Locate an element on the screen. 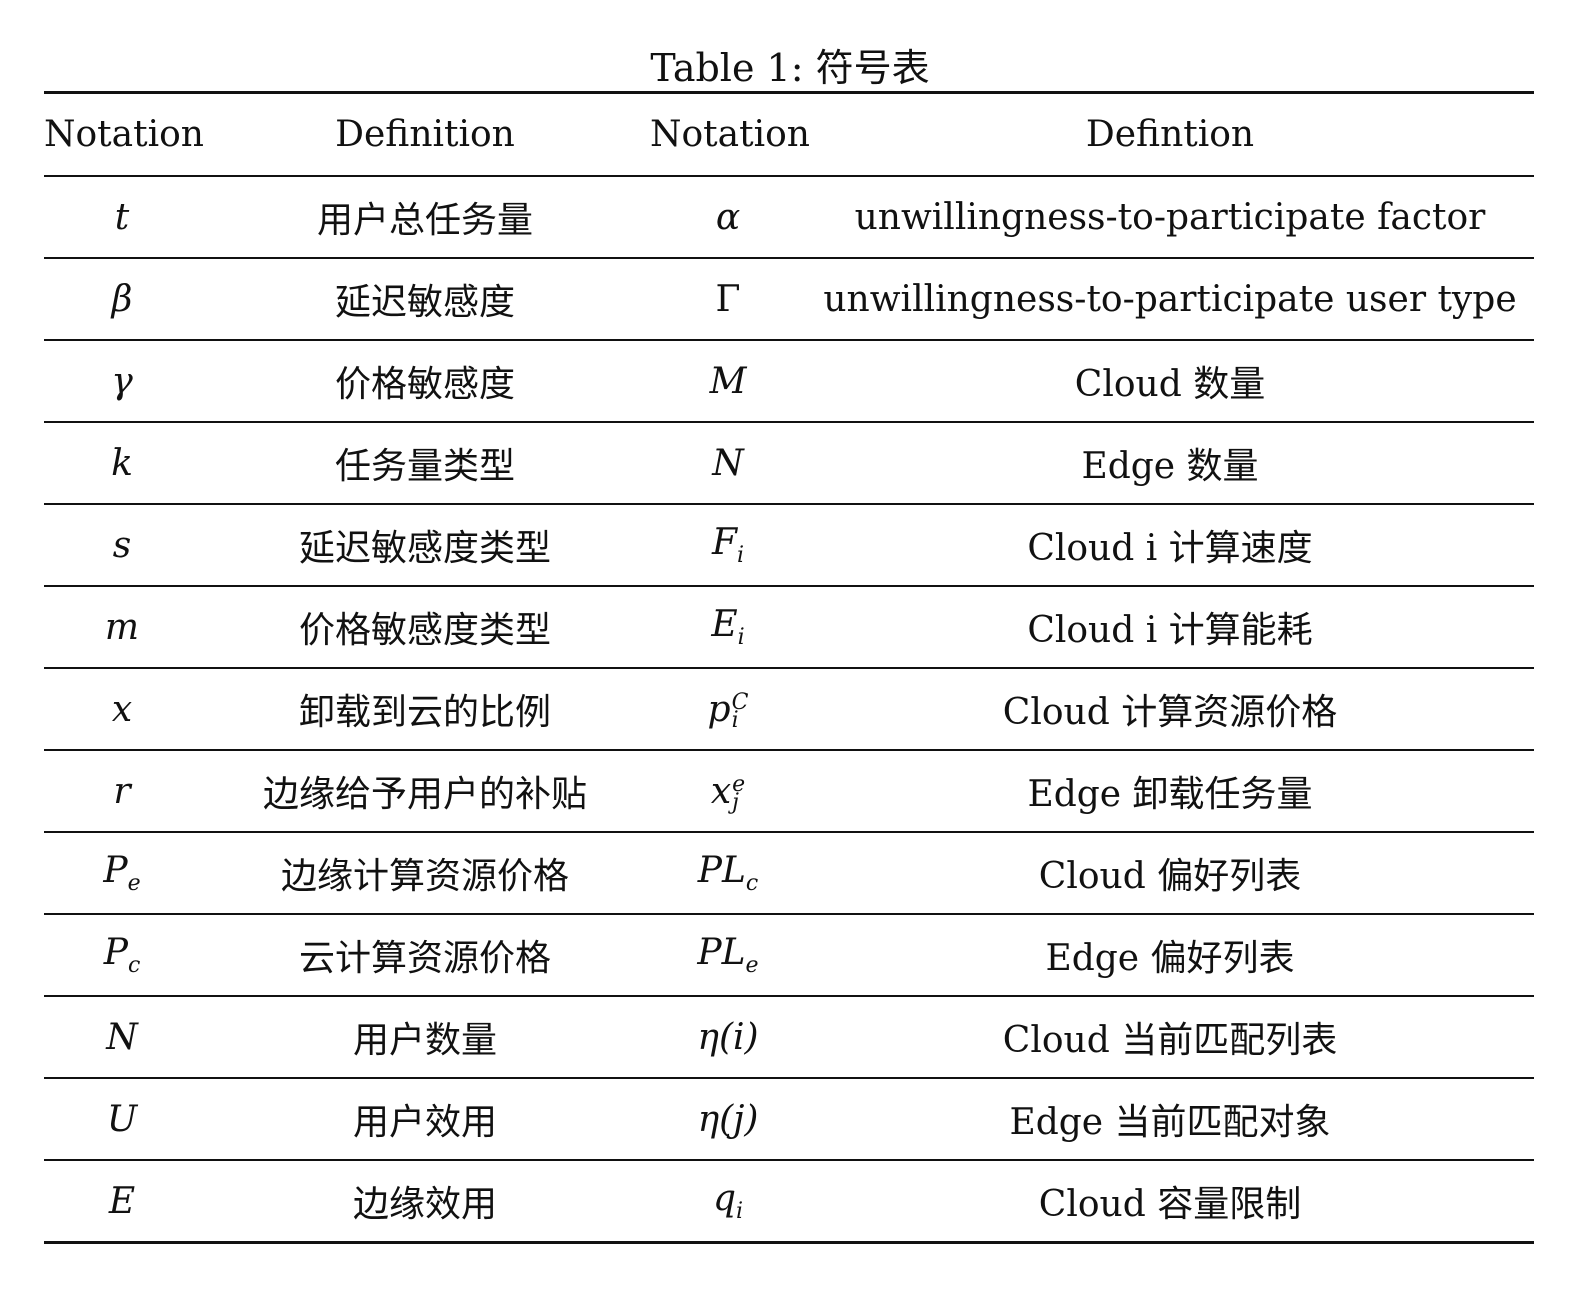 The height and width of the screenshot is (1290, 1580). symbol-cell: k is located at coordinates (122, 463).